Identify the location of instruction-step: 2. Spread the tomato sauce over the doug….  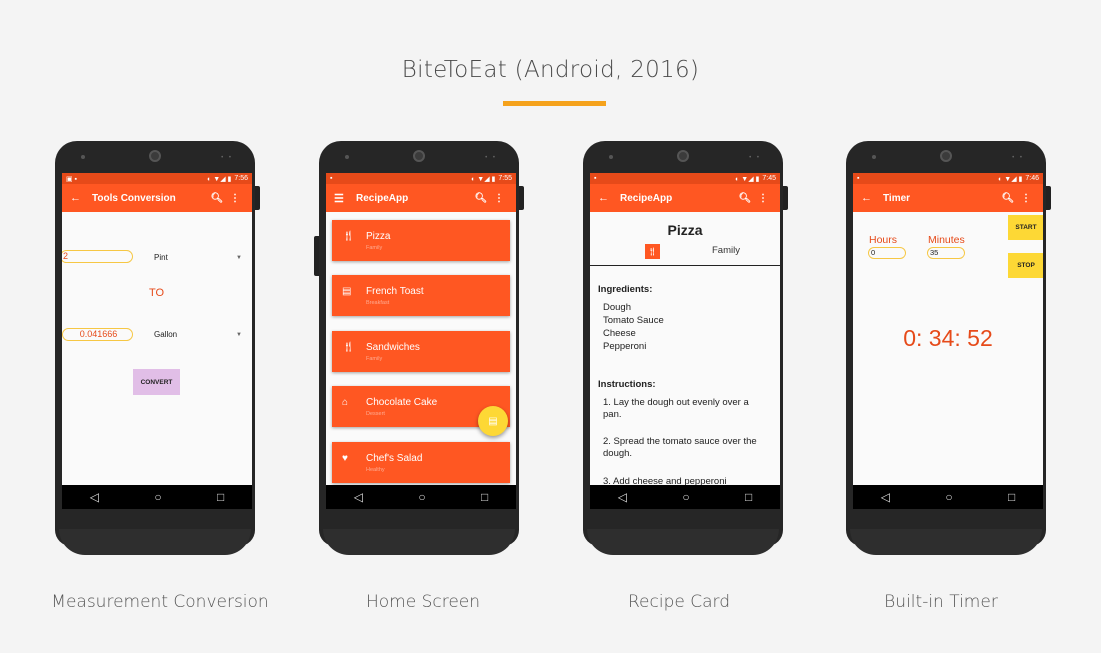
(680, 447).